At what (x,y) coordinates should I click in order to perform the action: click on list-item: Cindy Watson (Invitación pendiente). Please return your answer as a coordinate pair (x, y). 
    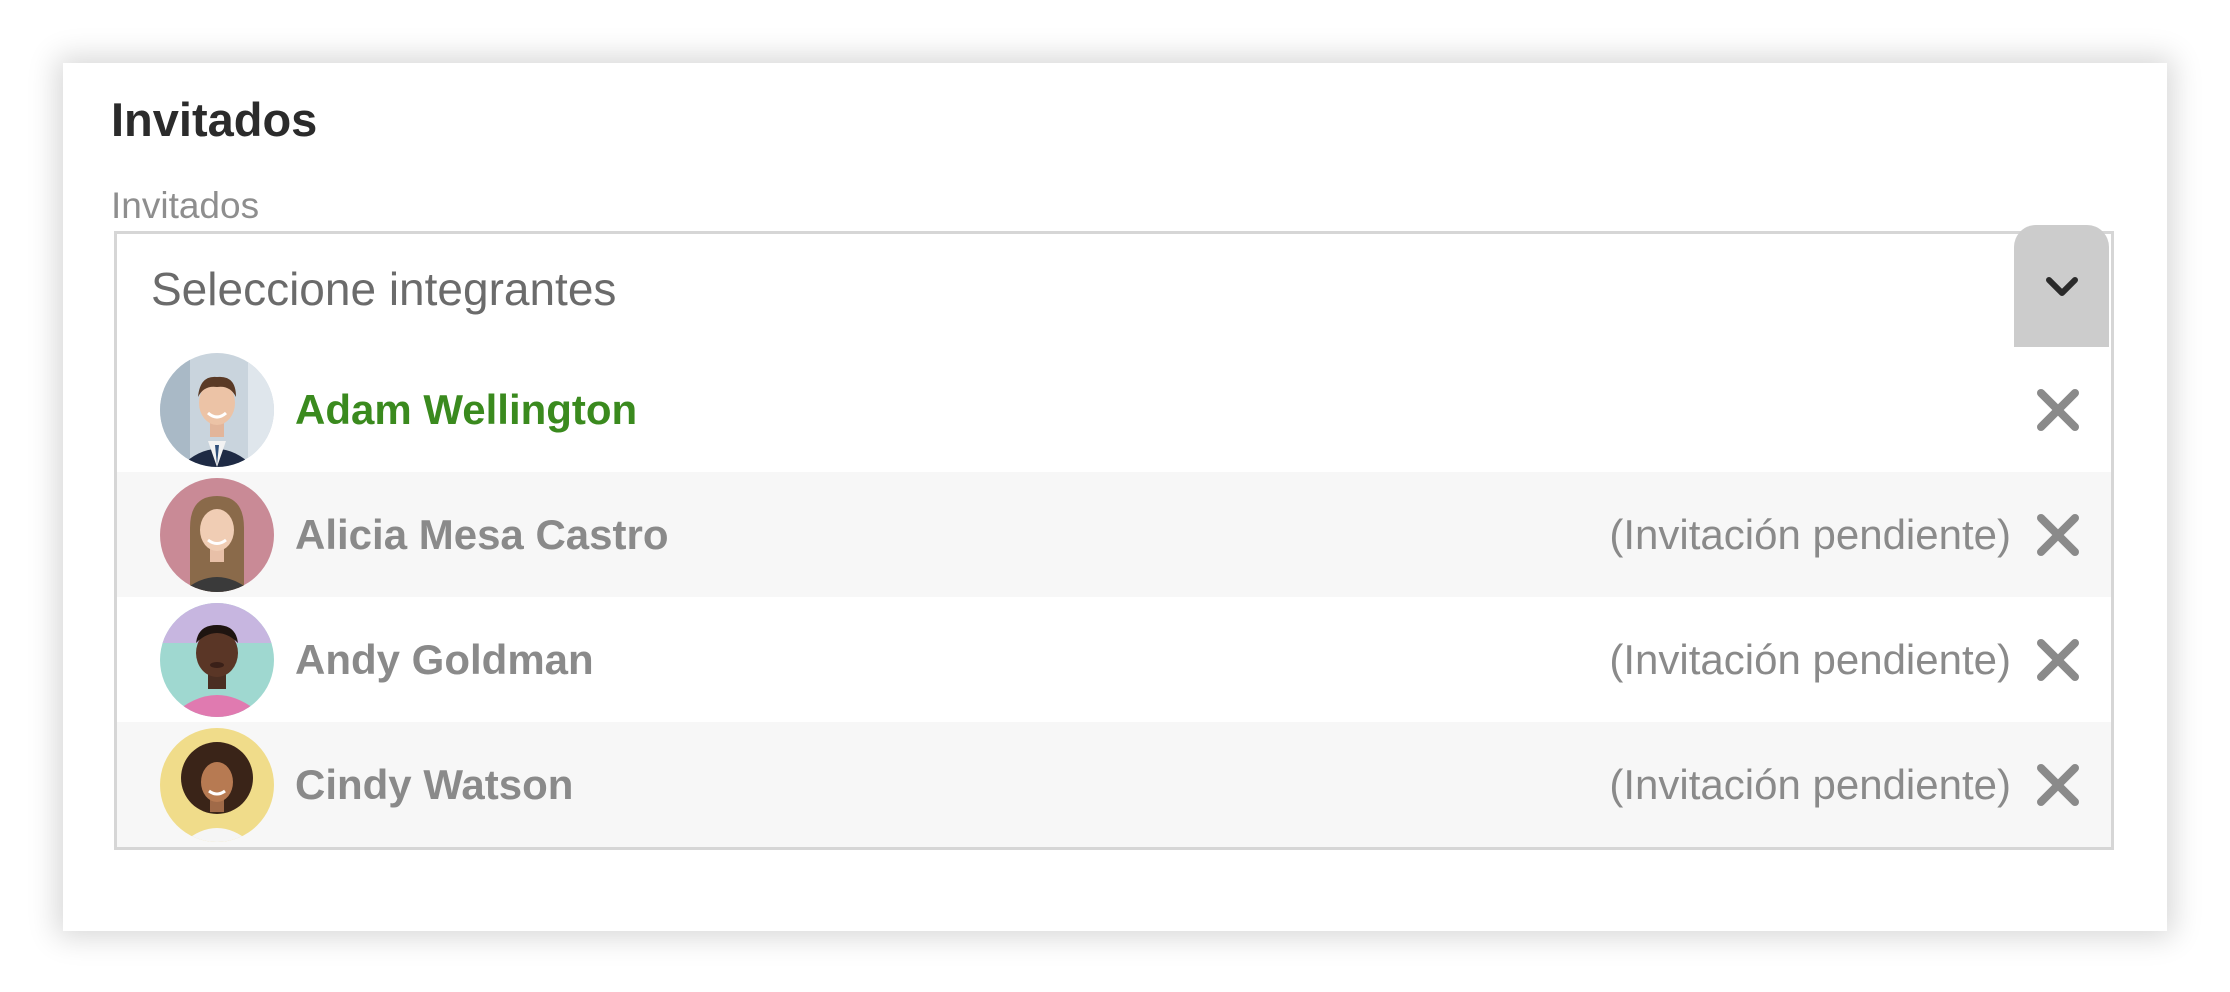
    Looking at the image, I should click on (1114, 784).